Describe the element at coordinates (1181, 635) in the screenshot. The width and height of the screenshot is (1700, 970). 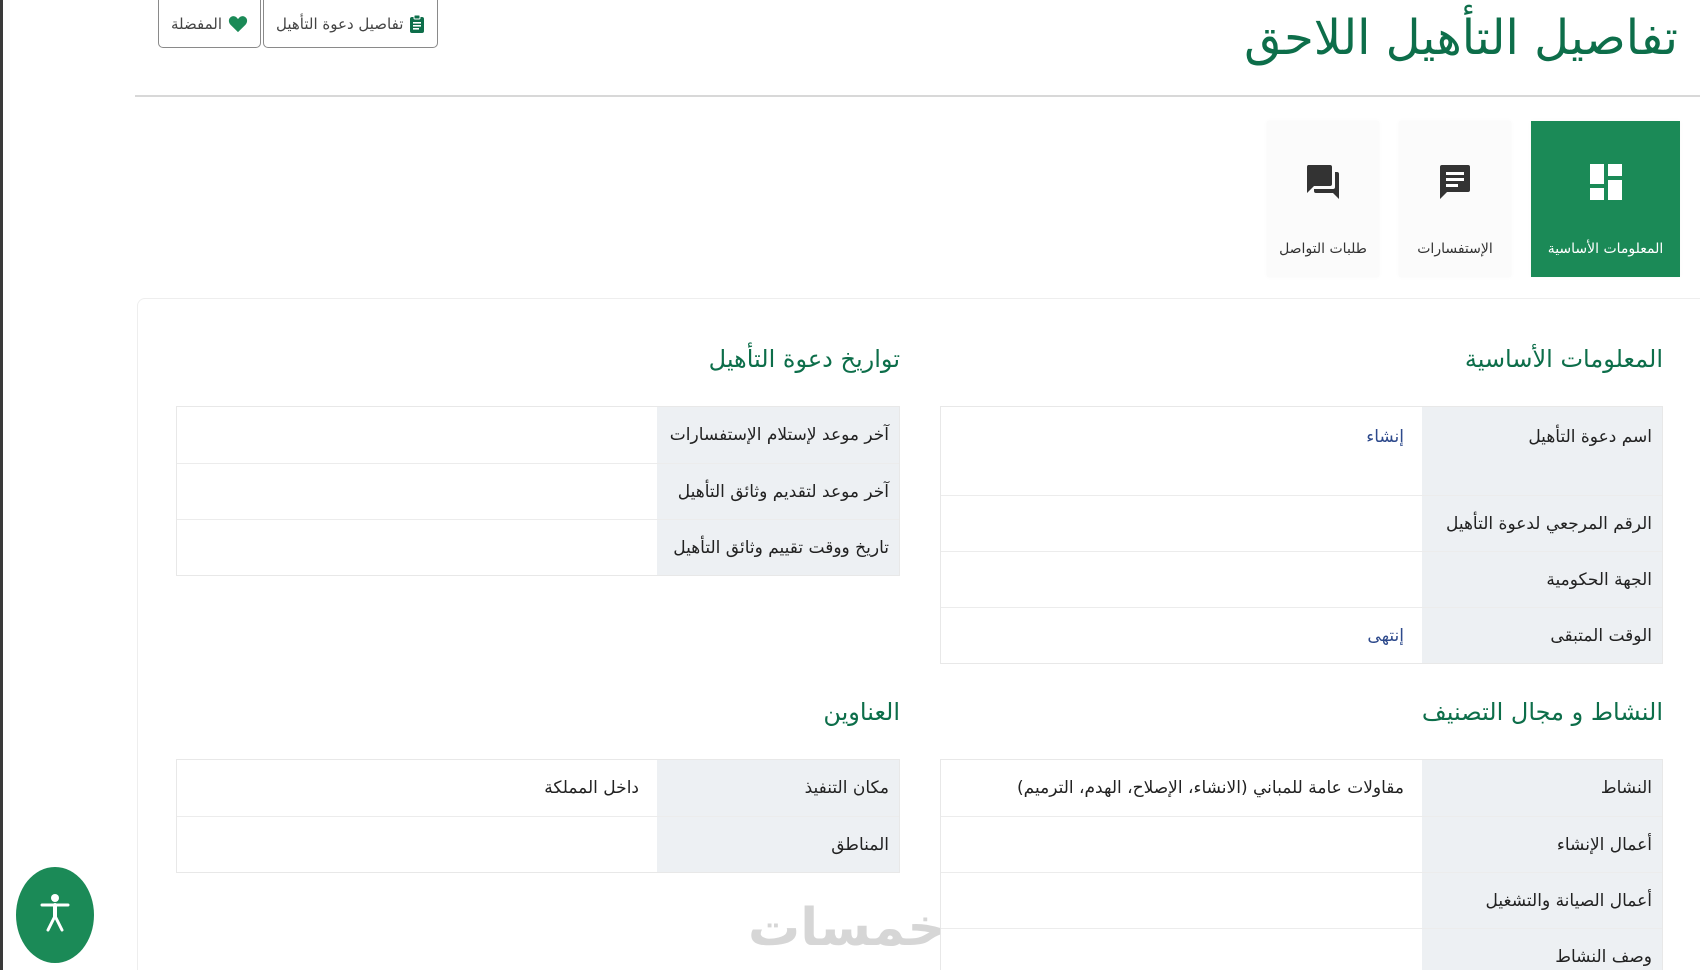
I see `row-value: إنتهى` at that location.